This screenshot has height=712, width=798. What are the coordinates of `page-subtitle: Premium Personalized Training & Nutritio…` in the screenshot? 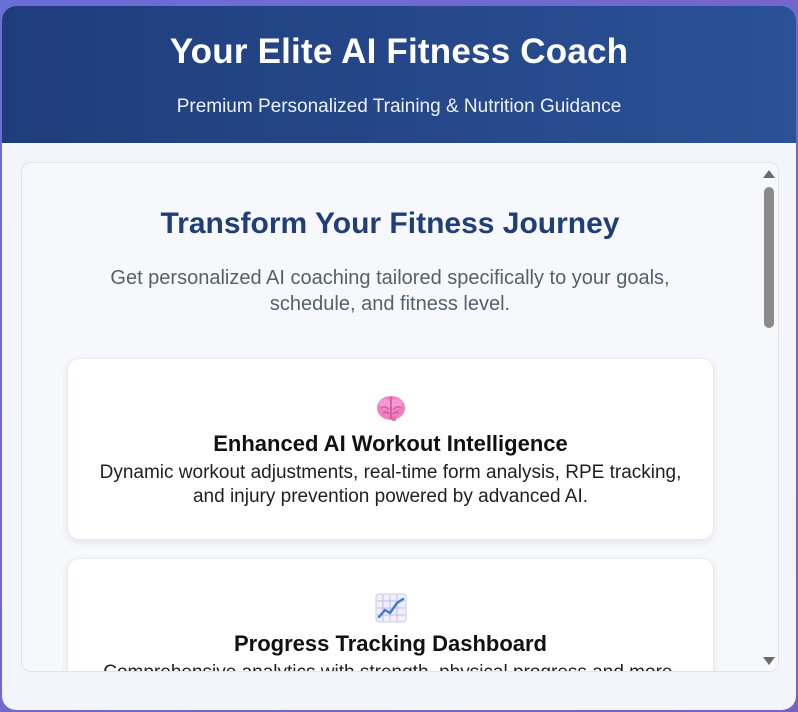 It's located at (399, 106).